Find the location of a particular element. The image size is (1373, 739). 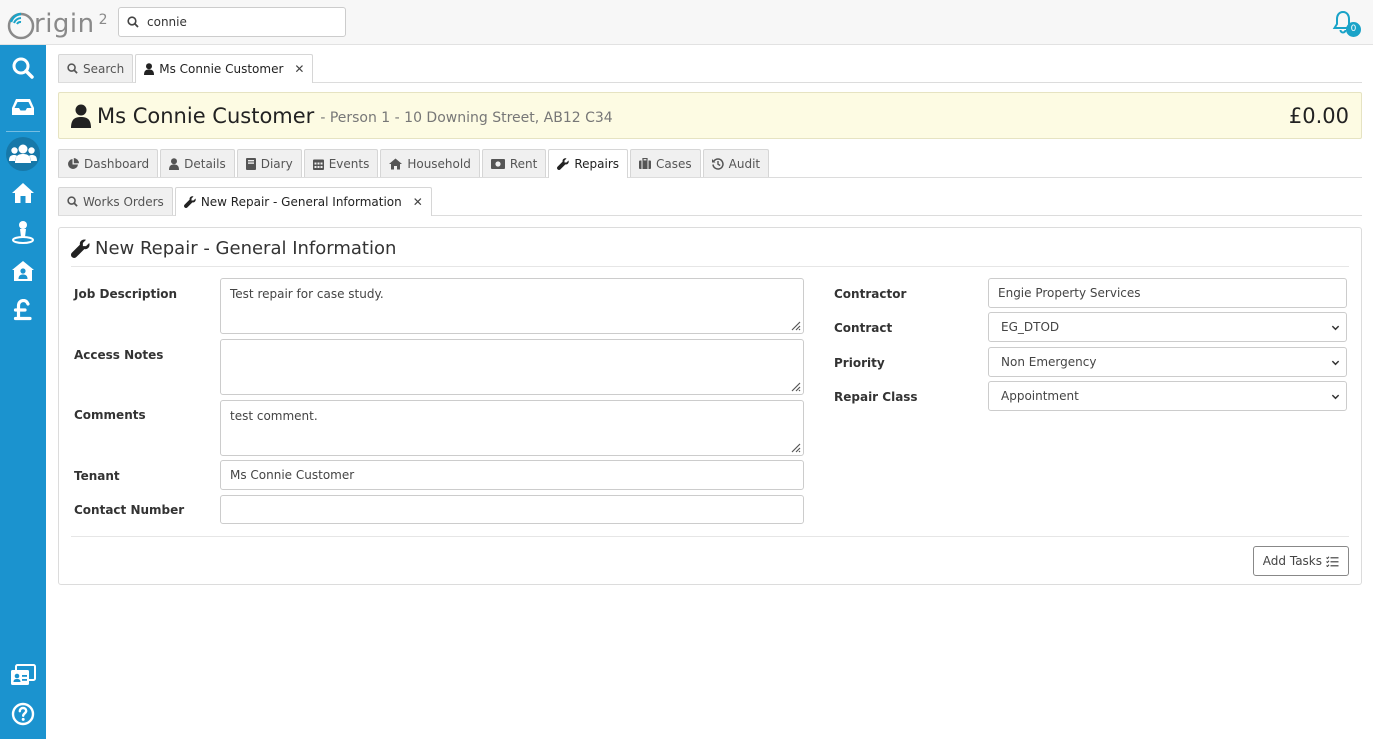

sidebar-item-search is located at coordinates (23, 68).